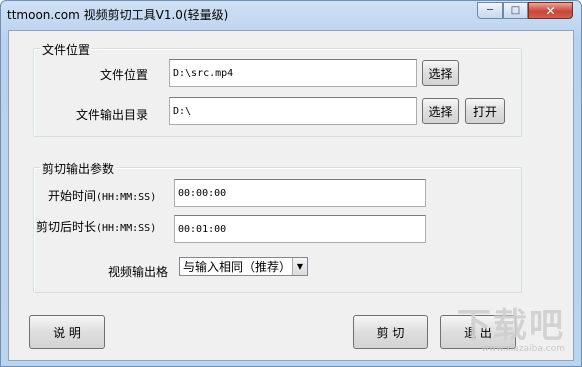  I want to click on output-format-label: 视频输出格, so click(138, 272).